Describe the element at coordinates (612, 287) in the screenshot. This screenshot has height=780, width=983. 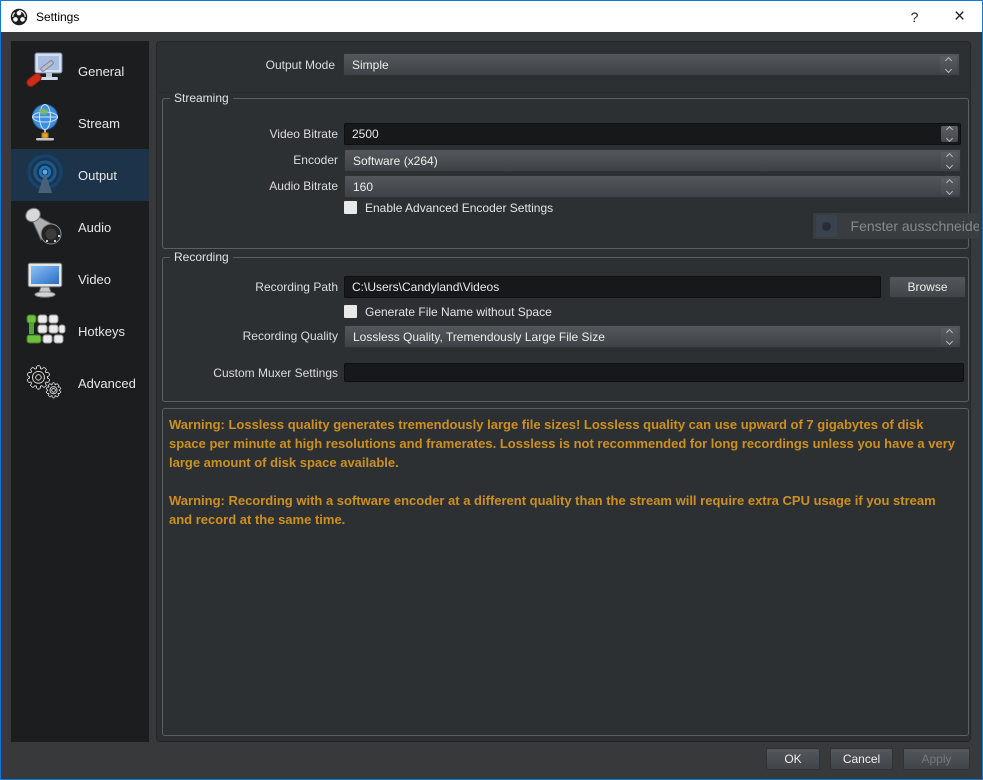
I see `recording-path-input: C:\Users\Candyland\Videos` at that location.